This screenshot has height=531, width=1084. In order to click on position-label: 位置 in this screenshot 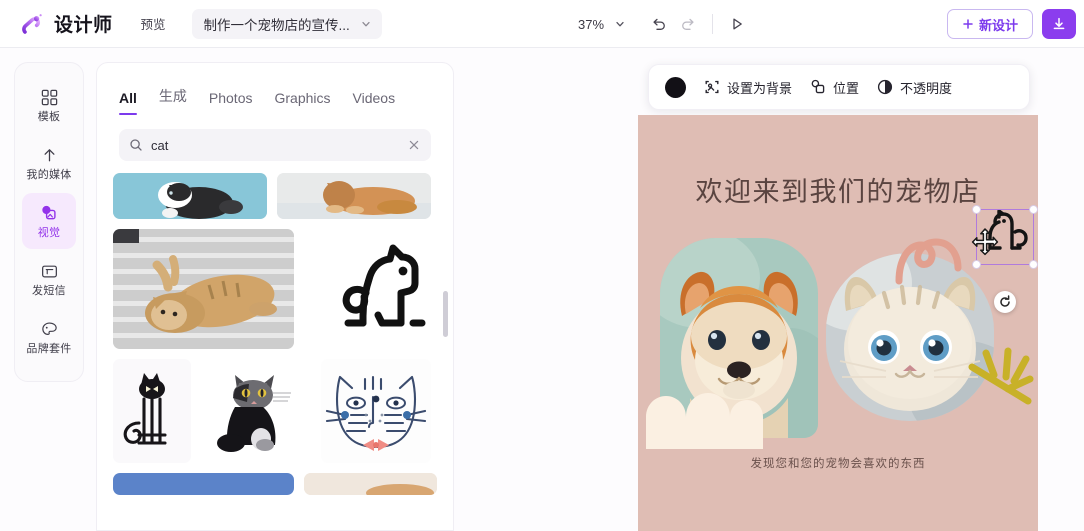, I will do `click(846, 88)`.